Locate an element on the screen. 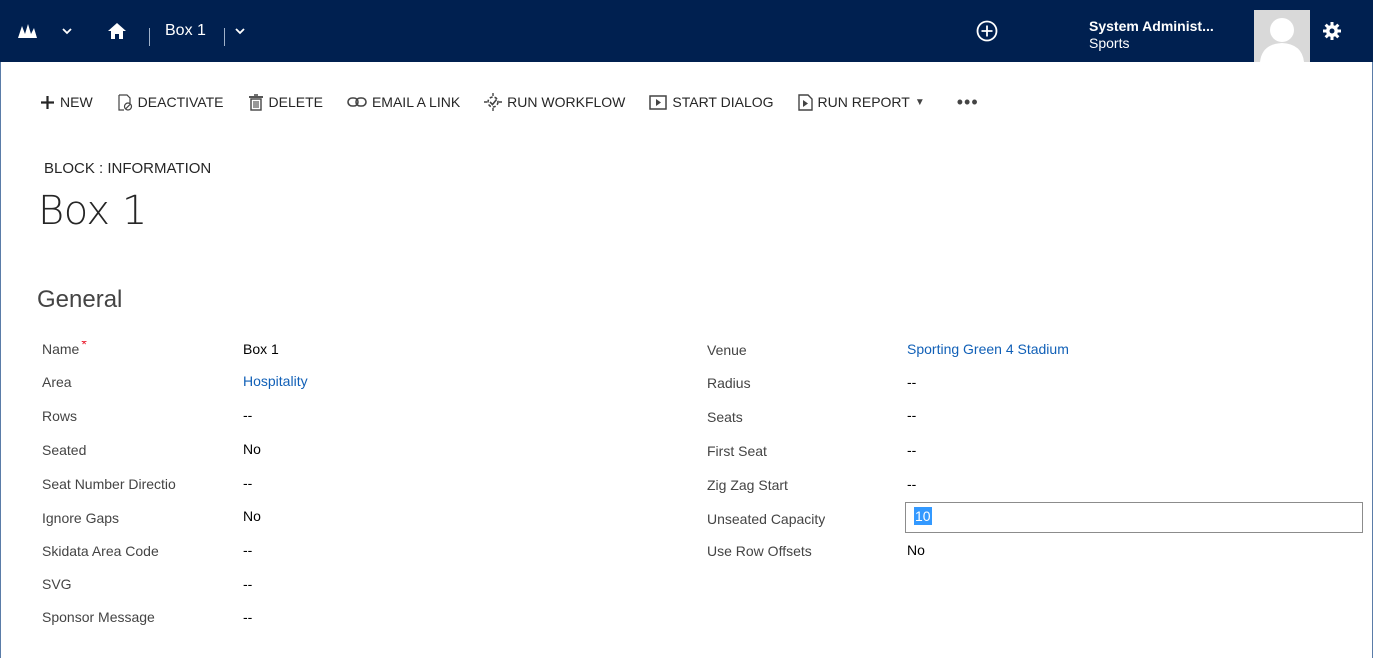  skidata-area-code-label: Skidata Area Code is located at coordinates (100, 551).